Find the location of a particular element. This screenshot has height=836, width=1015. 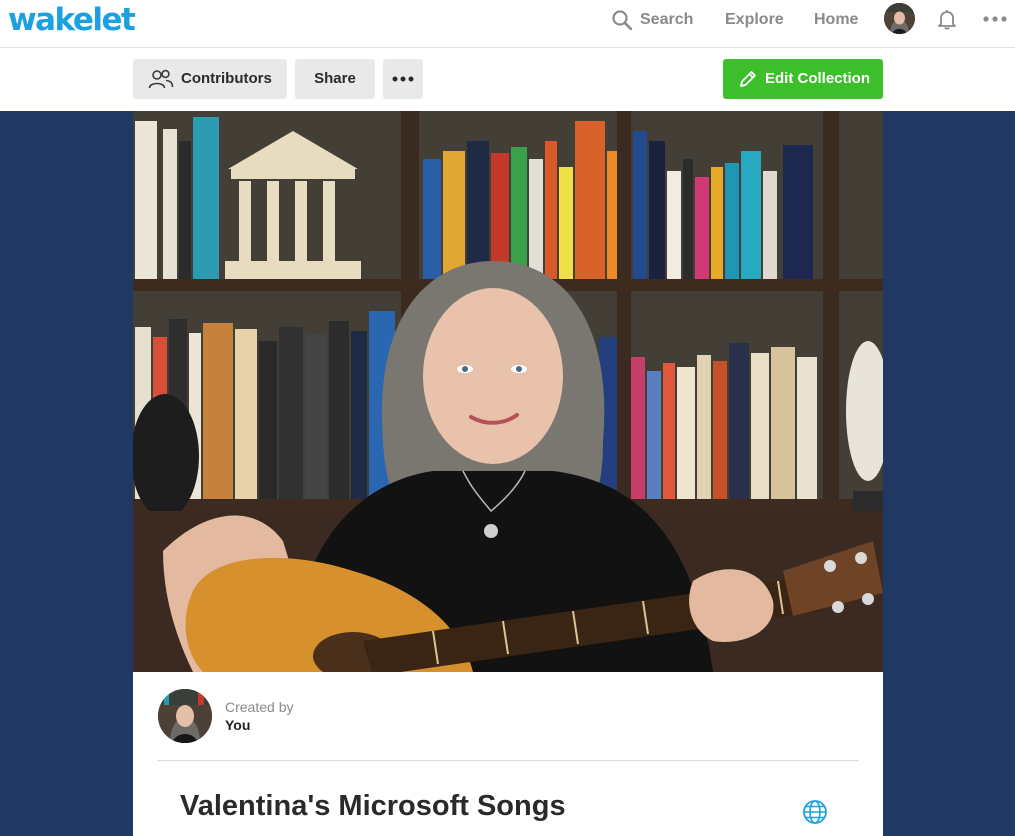

creator-name: You is located at coordinates (237, 725).